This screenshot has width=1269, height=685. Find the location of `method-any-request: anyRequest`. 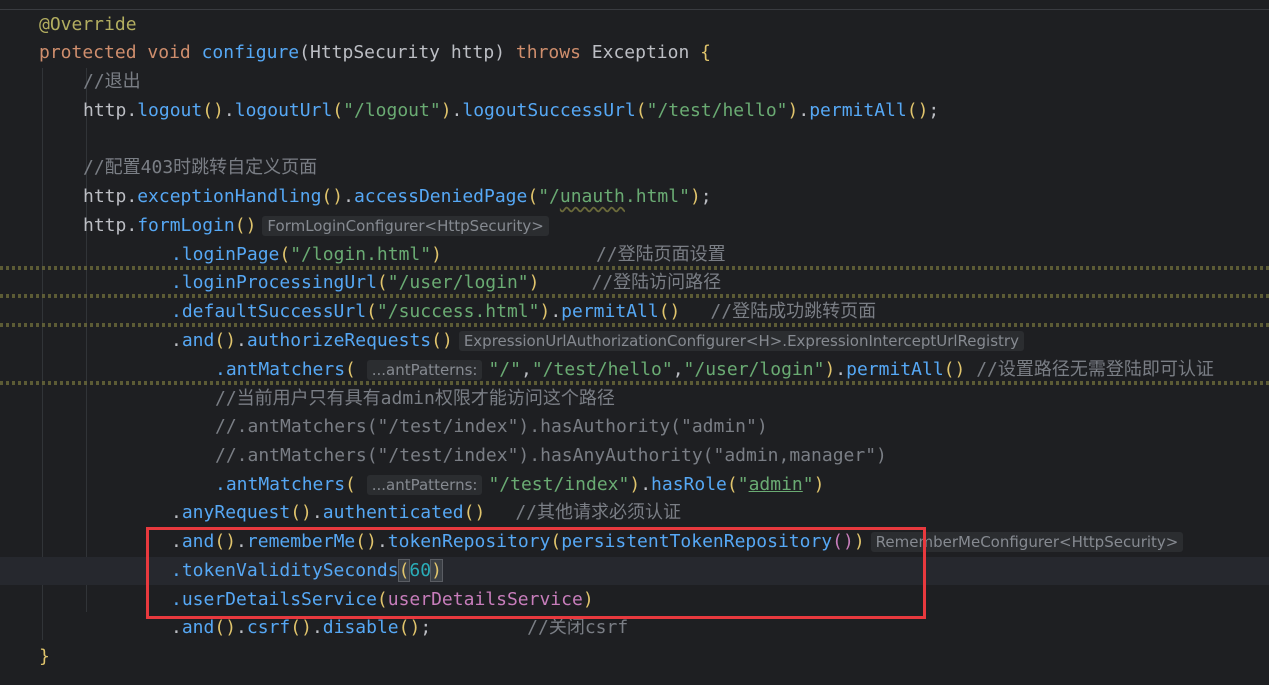

method-any-request: anyRequest is located at coordinates (236, 512).